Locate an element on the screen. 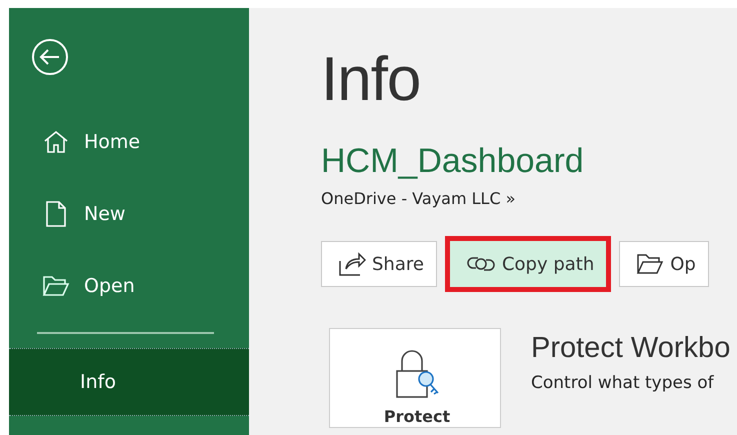 Image resolution: width=737 pixels, height=435 pixels. open-button: Op is located at coordinates (664, 264).